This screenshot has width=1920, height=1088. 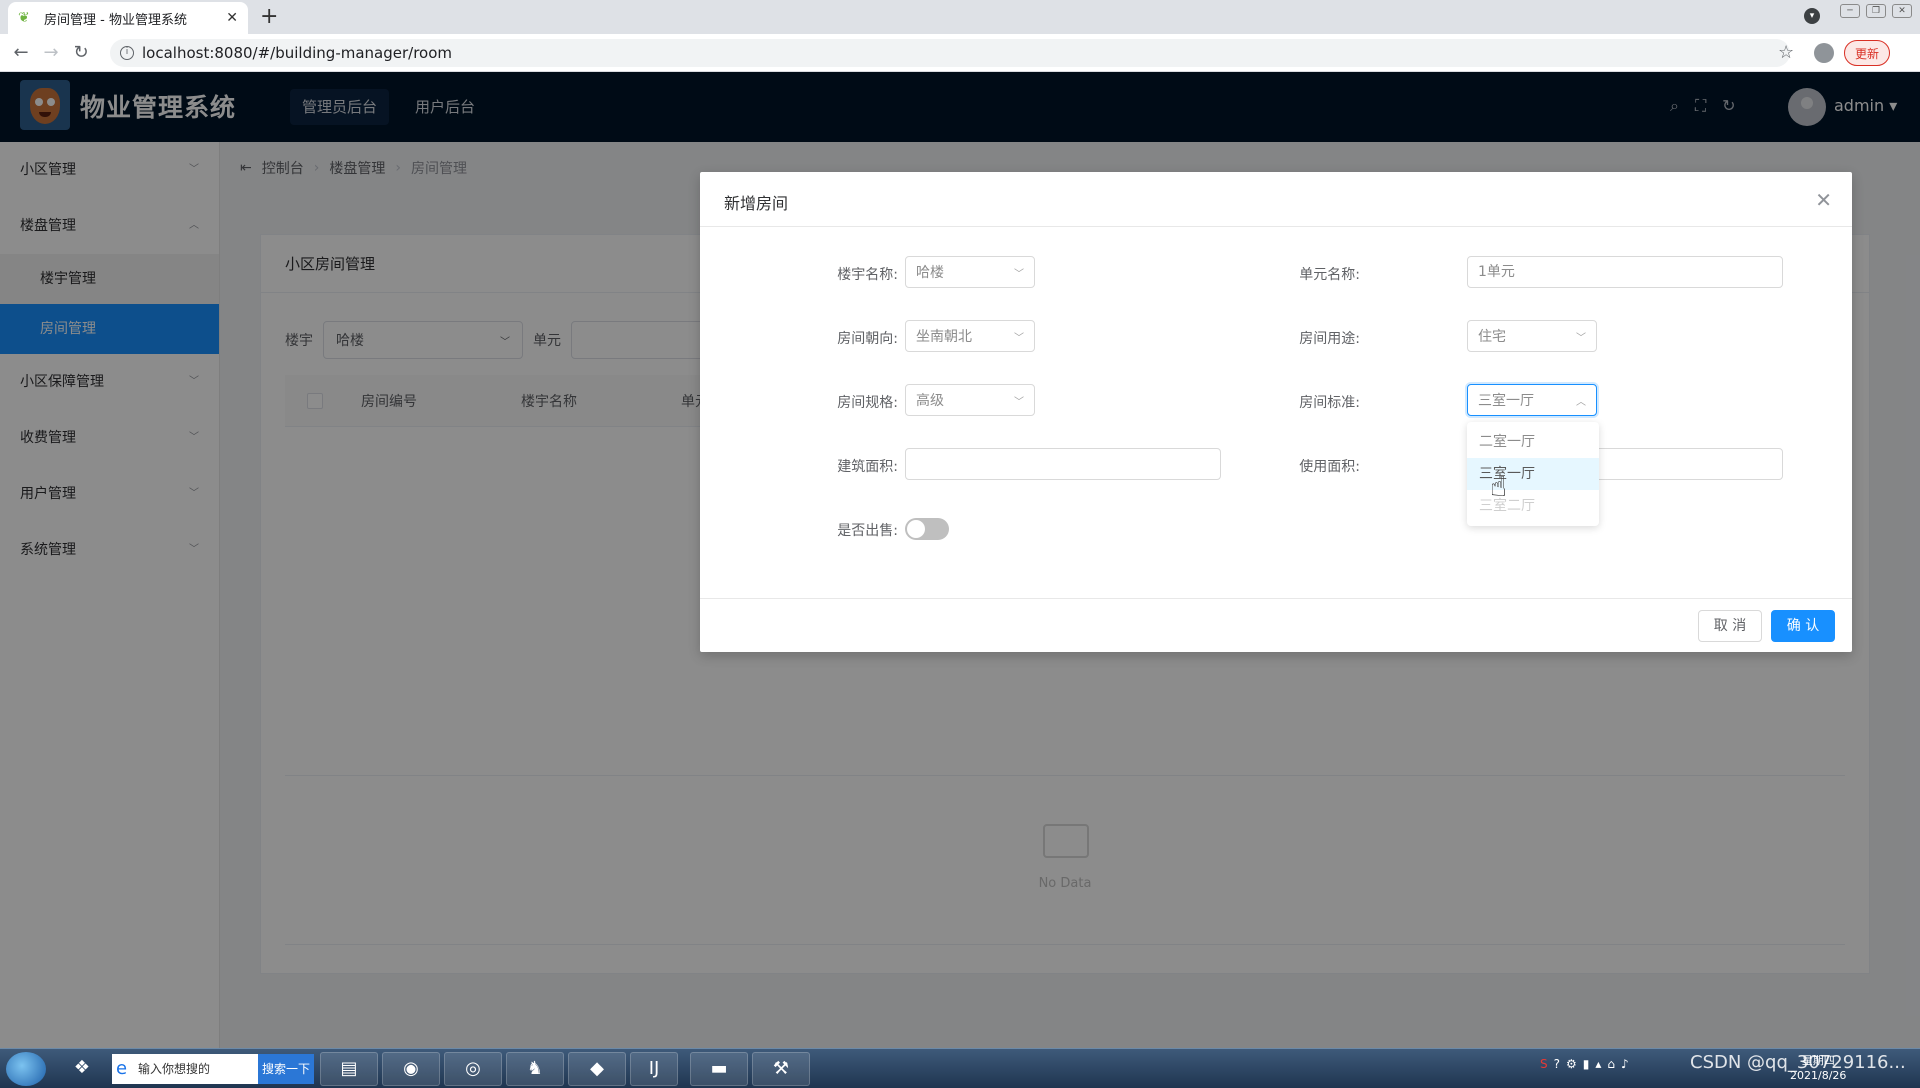 I want to click on restore-icon: ❐, so click(x=1876, y=11).